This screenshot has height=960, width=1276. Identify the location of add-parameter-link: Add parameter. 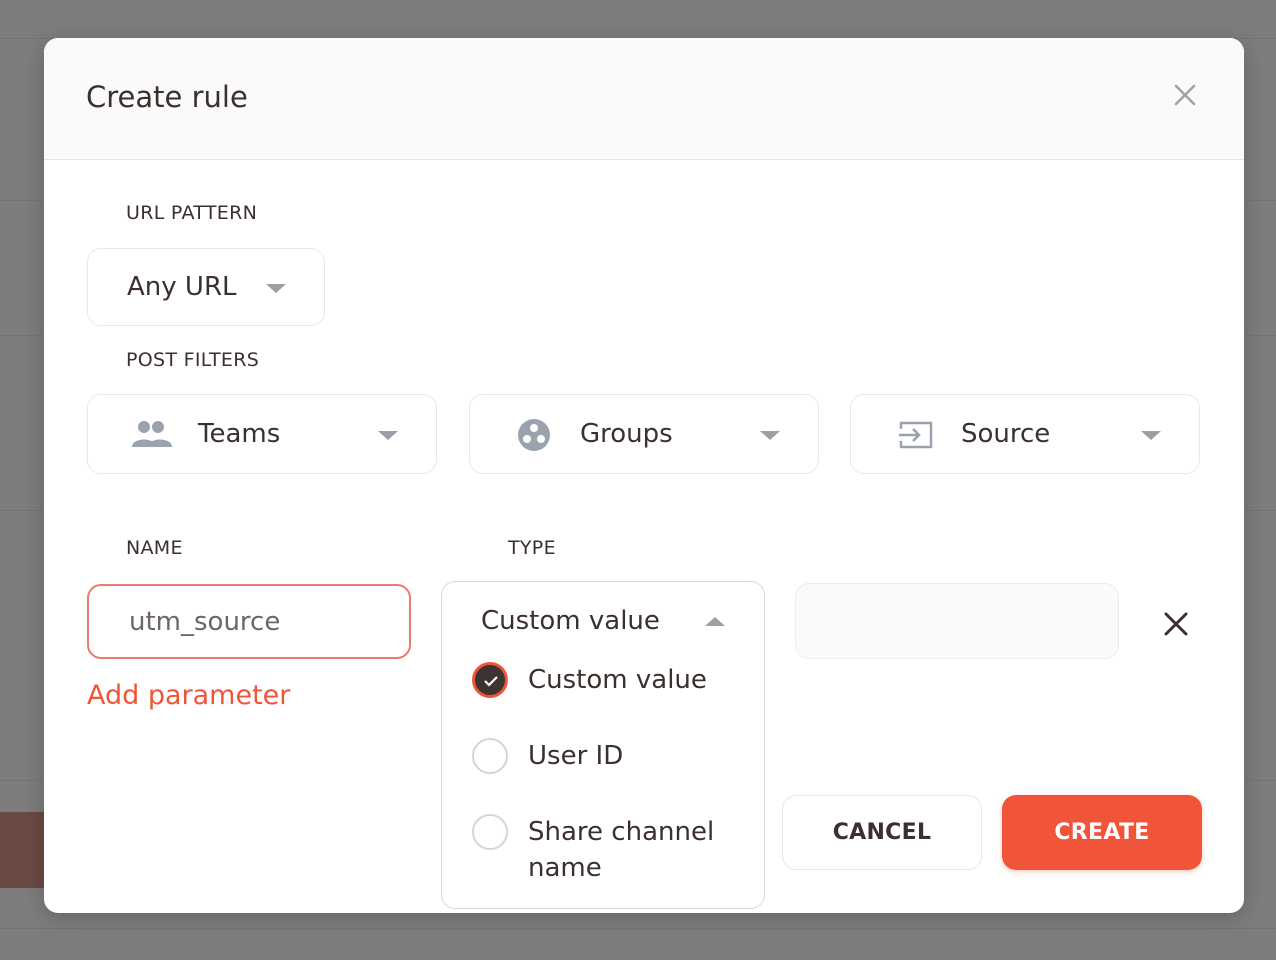
(188, 695).